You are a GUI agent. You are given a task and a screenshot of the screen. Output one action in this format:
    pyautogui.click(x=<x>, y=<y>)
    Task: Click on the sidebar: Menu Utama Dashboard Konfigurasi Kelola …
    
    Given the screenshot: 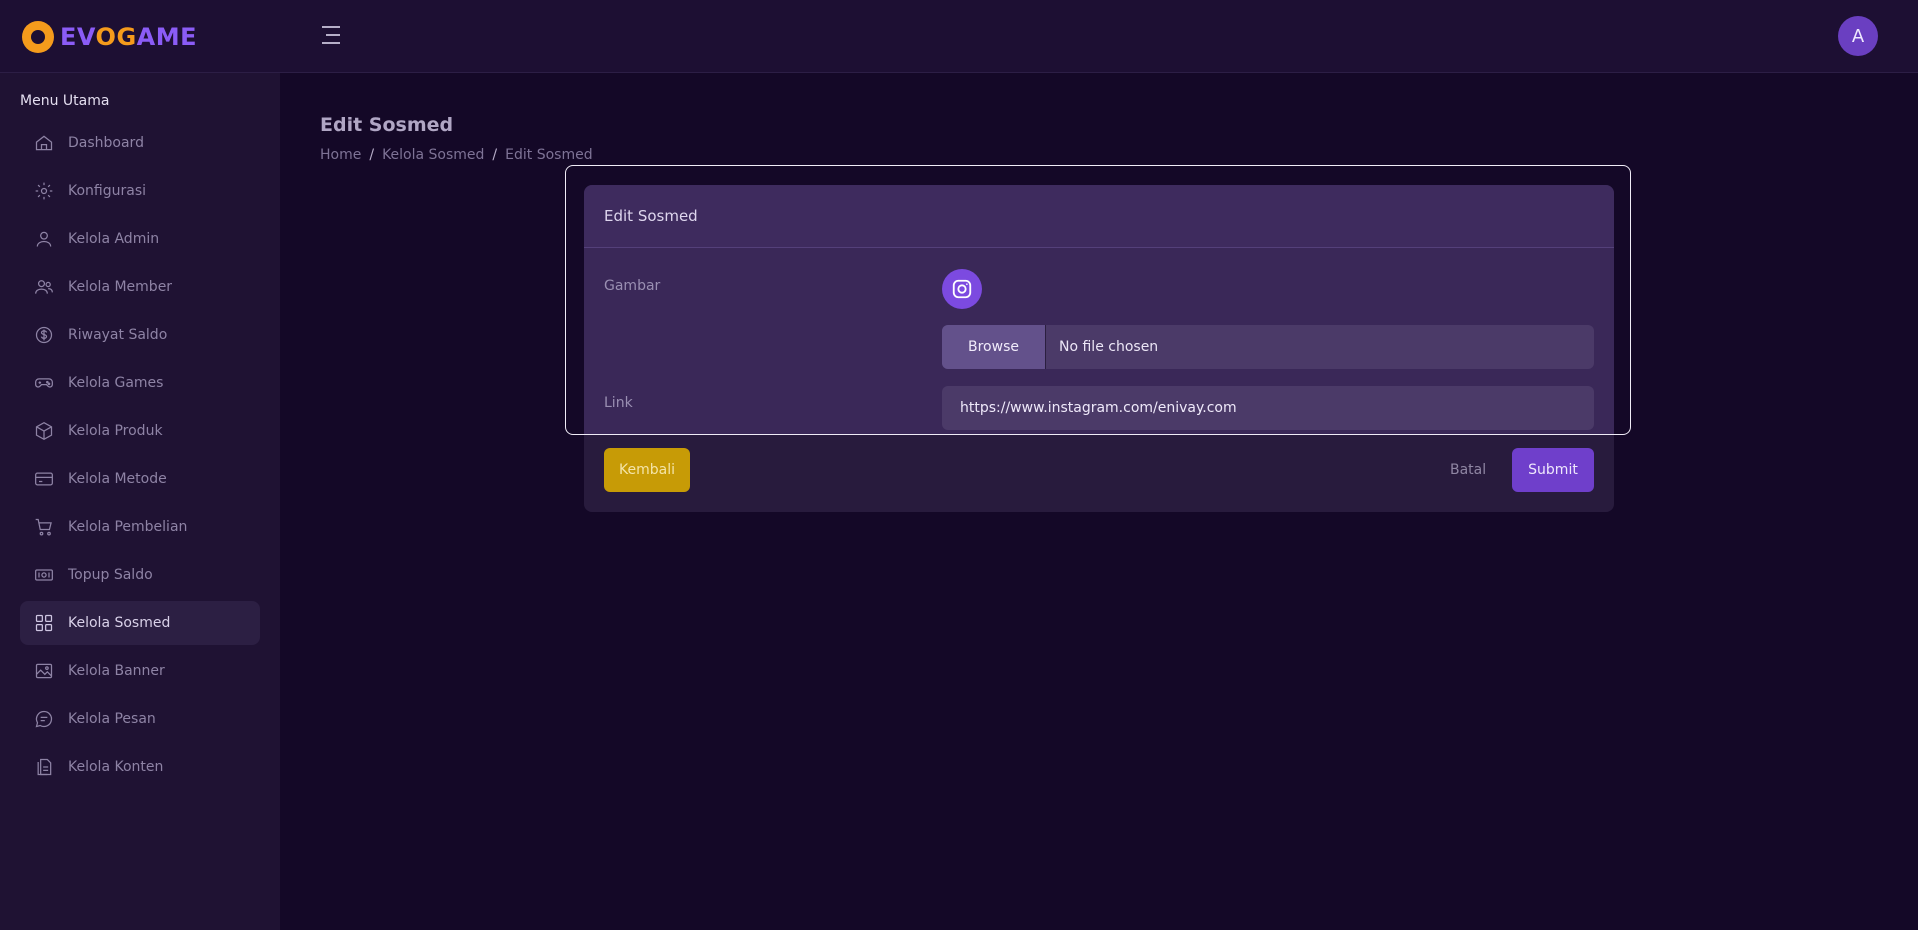 What is the action you would take?
    pyautogui.click(x=140, y=501)
    